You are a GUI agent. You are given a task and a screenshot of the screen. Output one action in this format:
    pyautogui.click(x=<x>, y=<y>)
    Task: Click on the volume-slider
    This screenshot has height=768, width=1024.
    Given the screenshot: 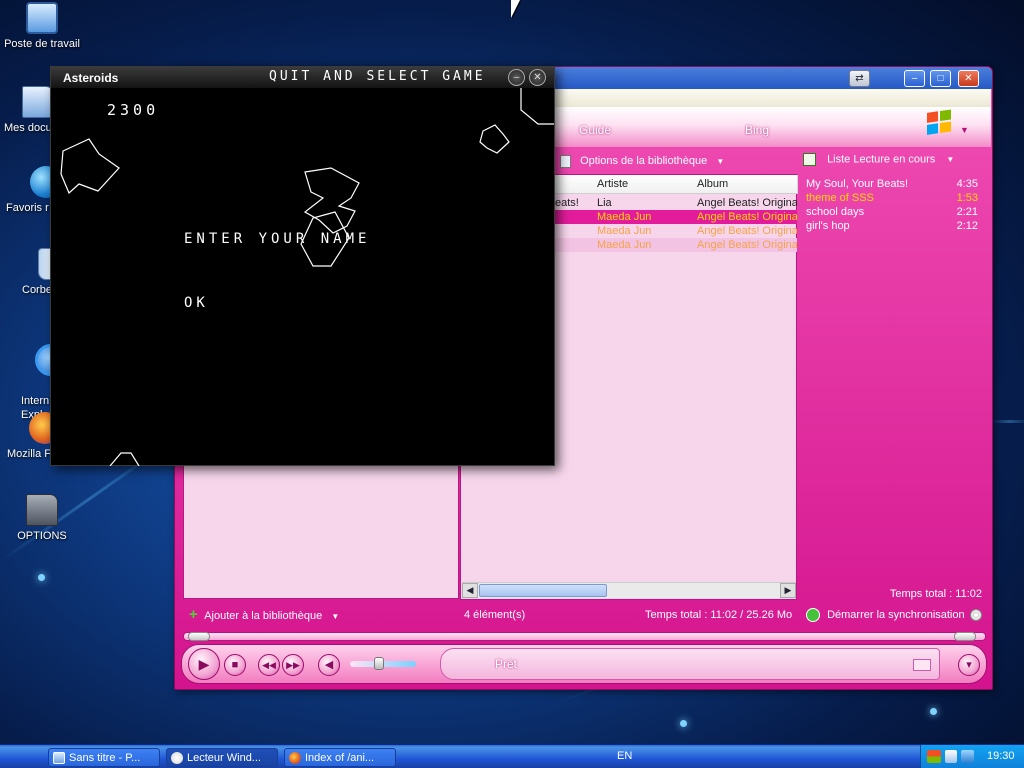 What is the action you would take?
    pyautogui.click(x=383, y=663)
    